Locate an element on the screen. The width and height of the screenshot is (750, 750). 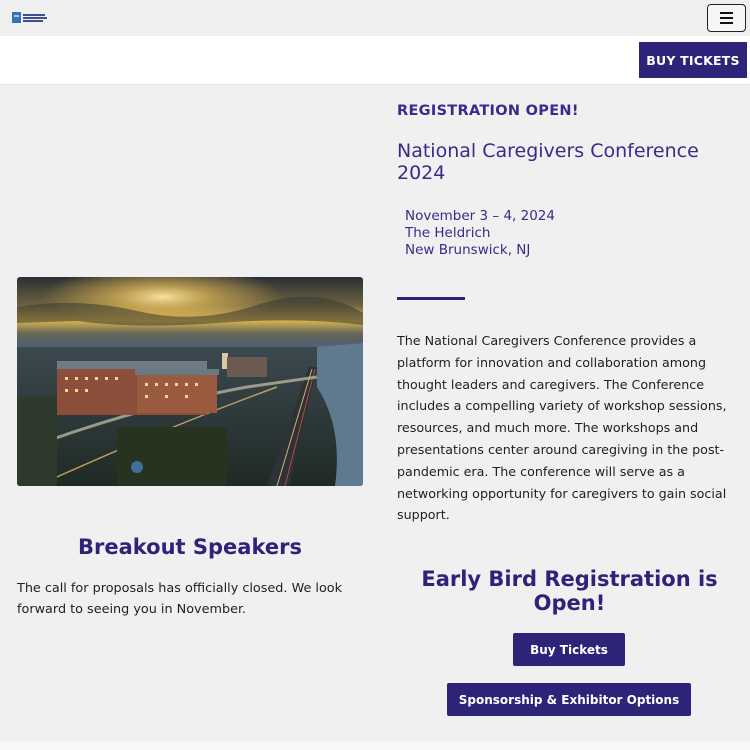
conference-title: National Caregivers Conference 2024 is located at coordinates (548, 162).